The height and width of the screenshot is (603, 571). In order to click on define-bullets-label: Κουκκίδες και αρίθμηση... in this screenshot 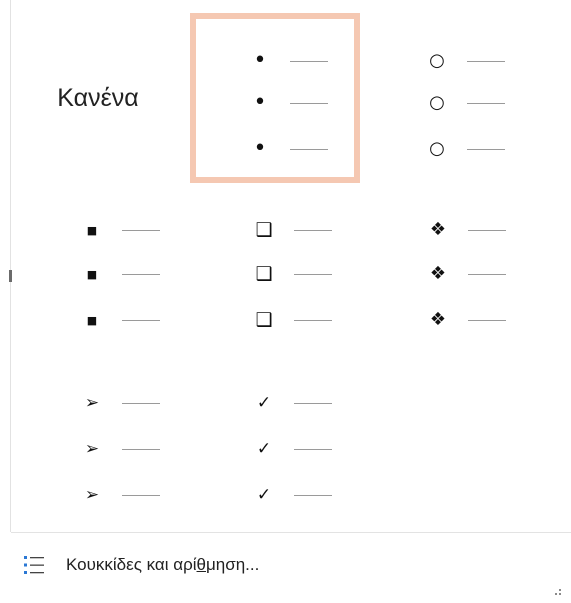, I will do `click(163, 564)`.